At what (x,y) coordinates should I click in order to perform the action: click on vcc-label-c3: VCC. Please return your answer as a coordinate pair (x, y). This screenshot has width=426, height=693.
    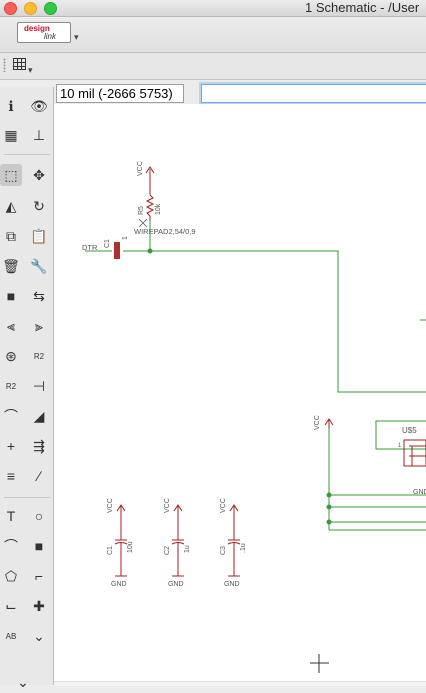
    Looking at the image, I should click on (223, 505).